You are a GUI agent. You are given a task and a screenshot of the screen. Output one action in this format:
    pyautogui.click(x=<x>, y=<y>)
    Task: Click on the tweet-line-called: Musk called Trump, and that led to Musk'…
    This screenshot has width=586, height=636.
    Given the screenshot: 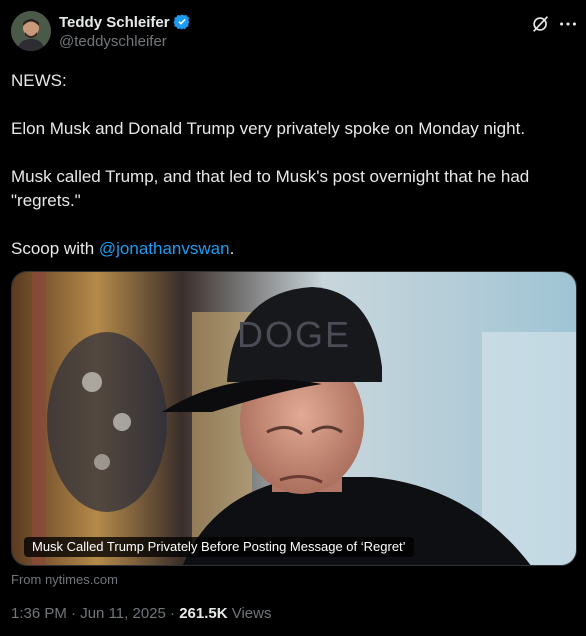 What is the action you would take?
    pyautogui.click(x=270, y=176)
    